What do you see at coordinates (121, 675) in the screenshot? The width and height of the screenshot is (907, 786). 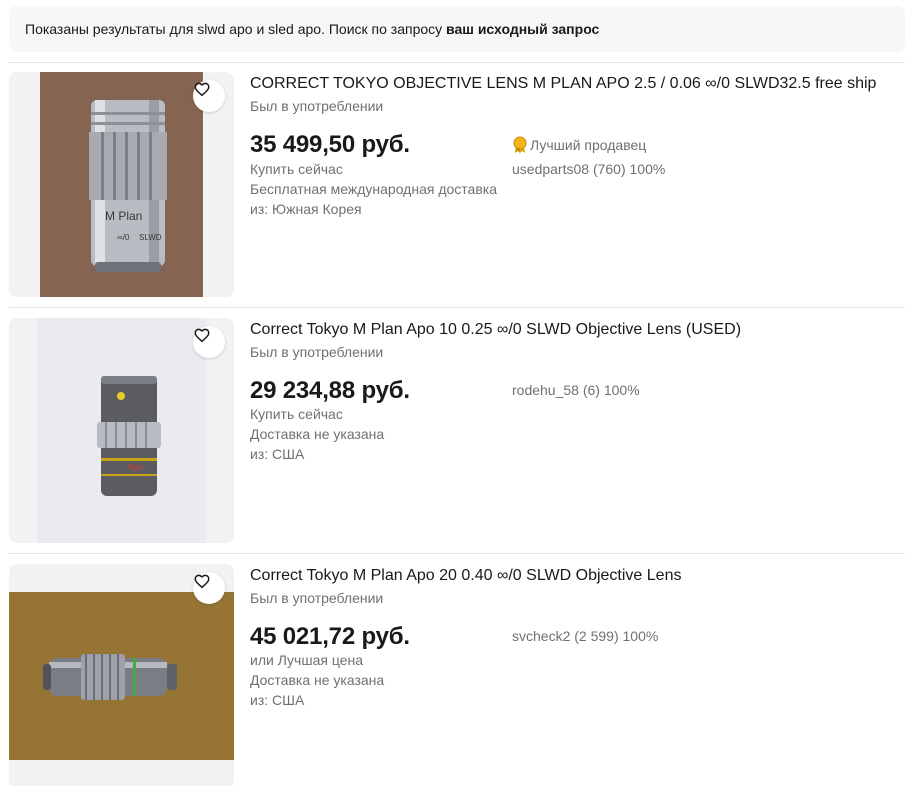 I see `listing-image` at bounding box center [121, 675].